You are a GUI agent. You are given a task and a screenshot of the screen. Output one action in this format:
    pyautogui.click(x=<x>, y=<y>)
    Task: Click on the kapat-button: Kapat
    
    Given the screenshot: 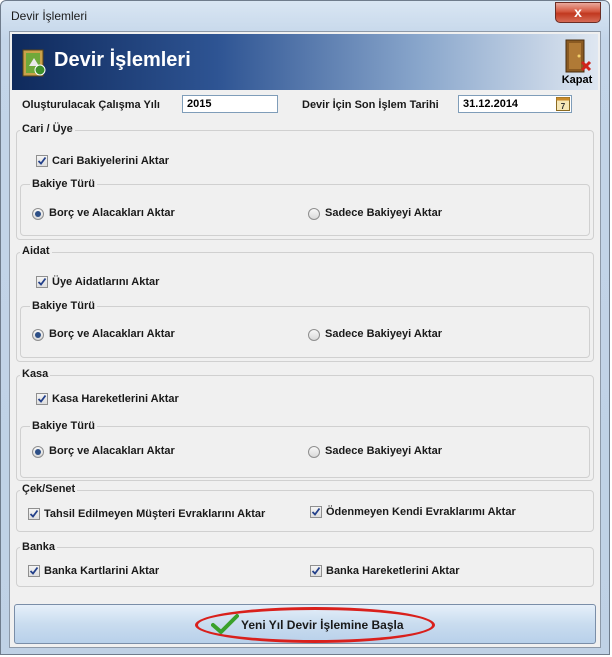 What is the action you would take?
    pyautogui.click(x=576, y=62)
    